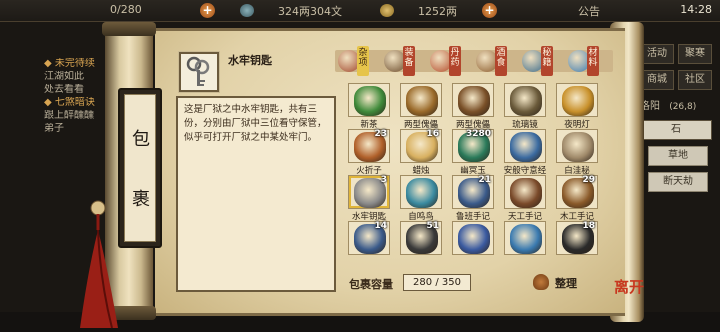 The image size is (720, 332). I want to click on tab-3: 酒食, so click(491, 61).